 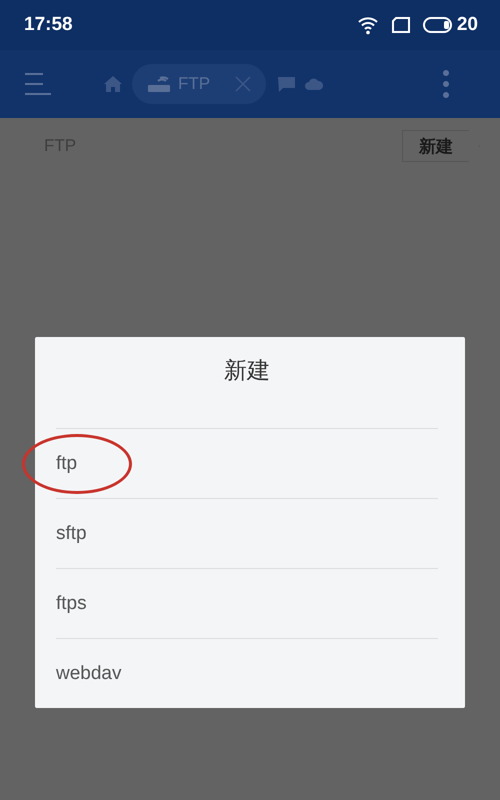 What do you see at coordinates (314, 84) in the screenshot?
I see `cloud-icon` at bounding box center [314, 84].